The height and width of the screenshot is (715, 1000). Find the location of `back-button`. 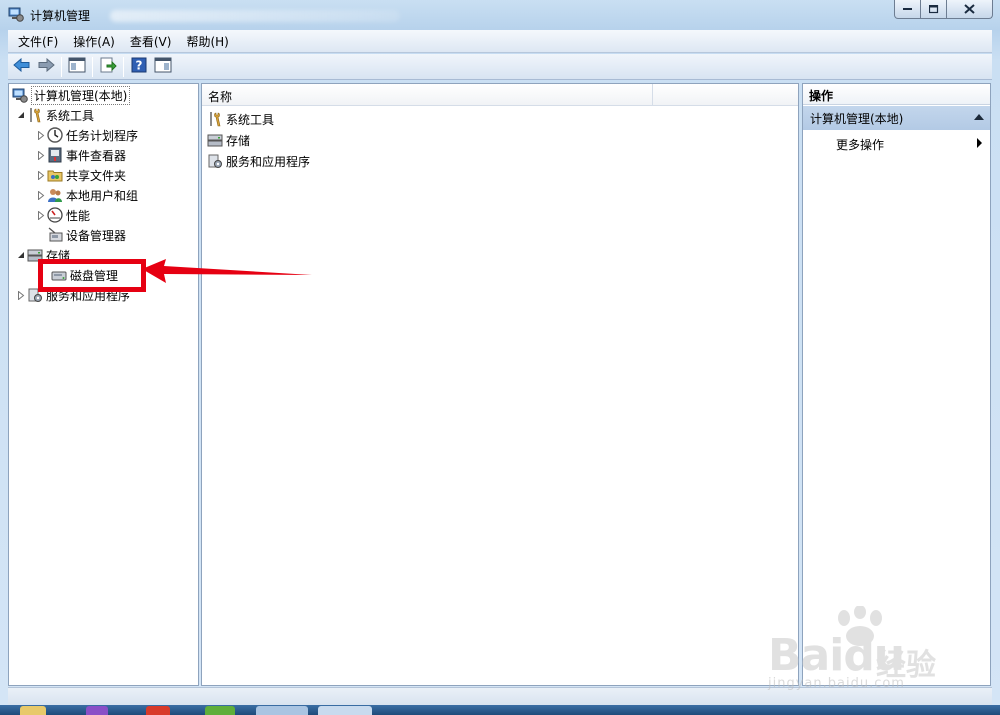

back-button is located at coordinates (22, 67).